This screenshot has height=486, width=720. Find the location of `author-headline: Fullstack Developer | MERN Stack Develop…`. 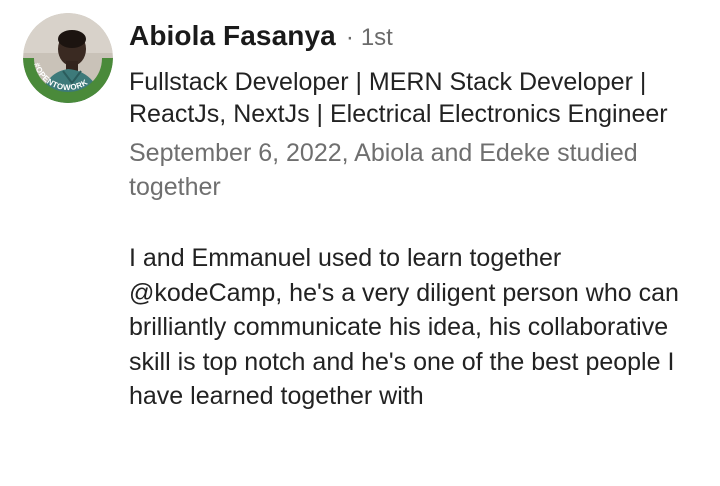

author-headline: Fullstack Developer | MERN Stack Develop… is located at coordinates (398, 98).